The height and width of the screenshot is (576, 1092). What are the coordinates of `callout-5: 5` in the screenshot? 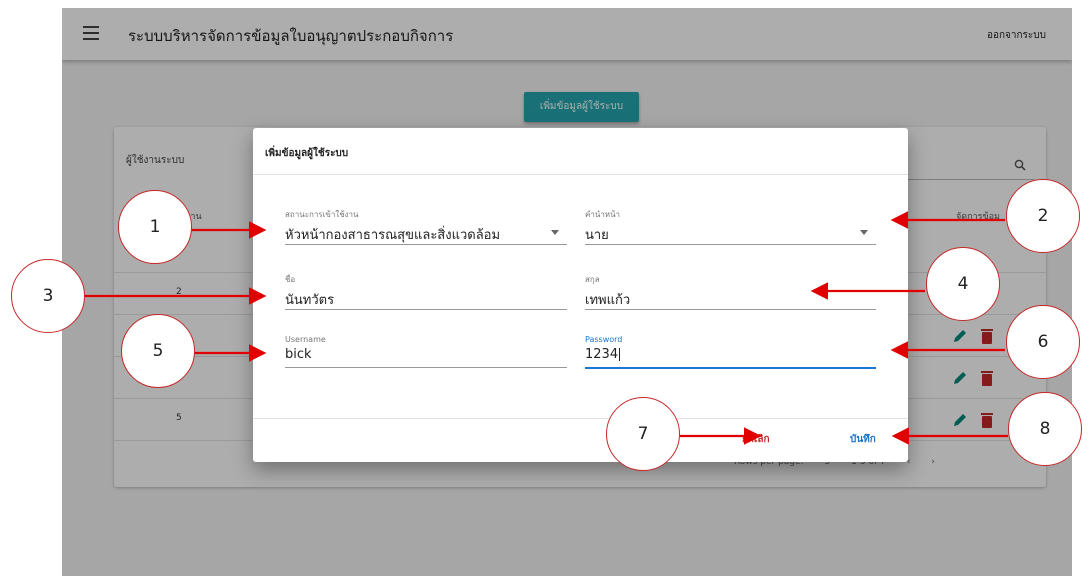 It's located at (158, 351).